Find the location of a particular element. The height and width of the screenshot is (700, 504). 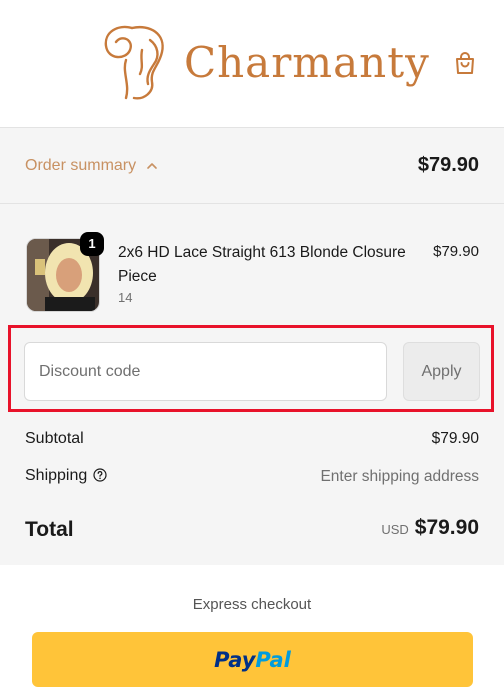

brand-logo: Charmanty is located at coordinates (262, 63).